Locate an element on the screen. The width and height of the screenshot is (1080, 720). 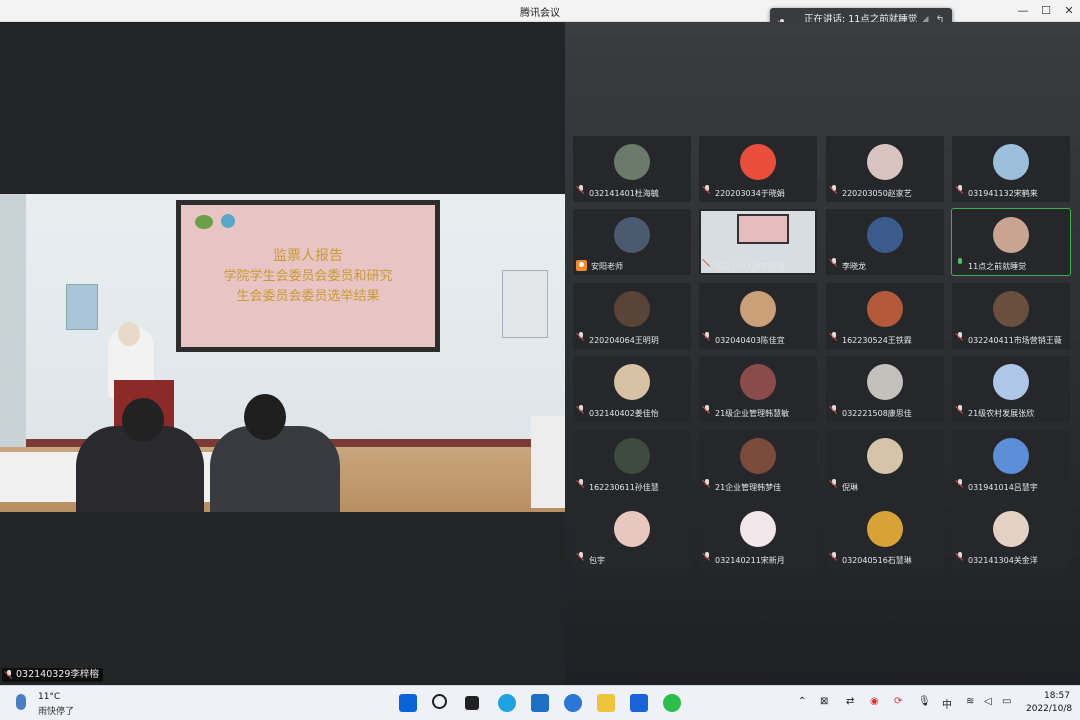
file-explorer-icon is located at coordinates (606, 703).